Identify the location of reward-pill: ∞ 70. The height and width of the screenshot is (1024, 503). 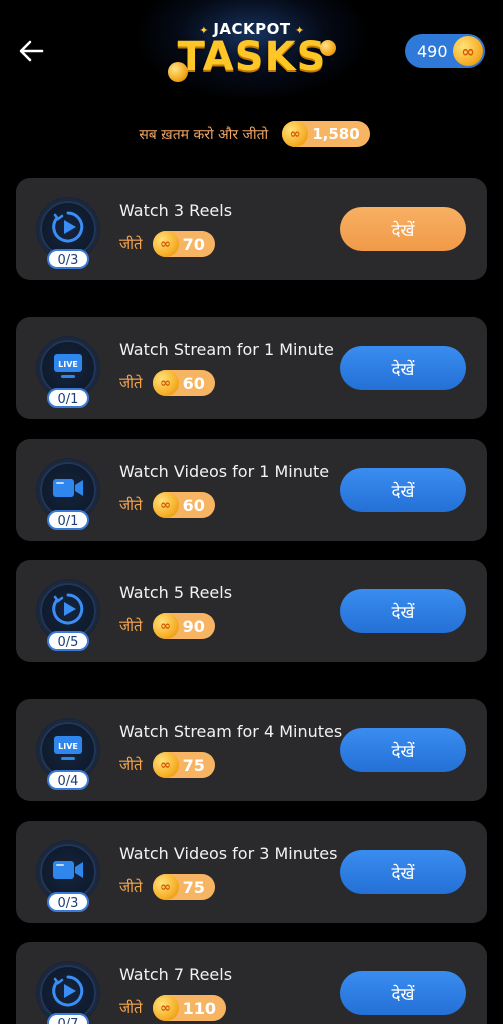
(183, 244).